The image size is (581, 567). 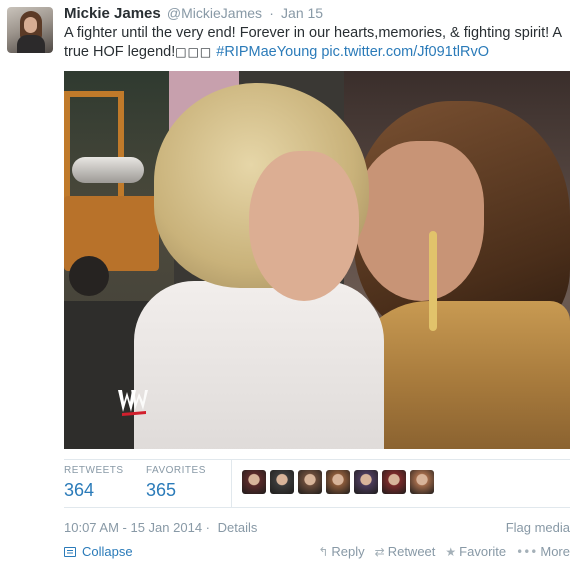 I want to click on username: @MickieJames, so click(x=214, y=13).